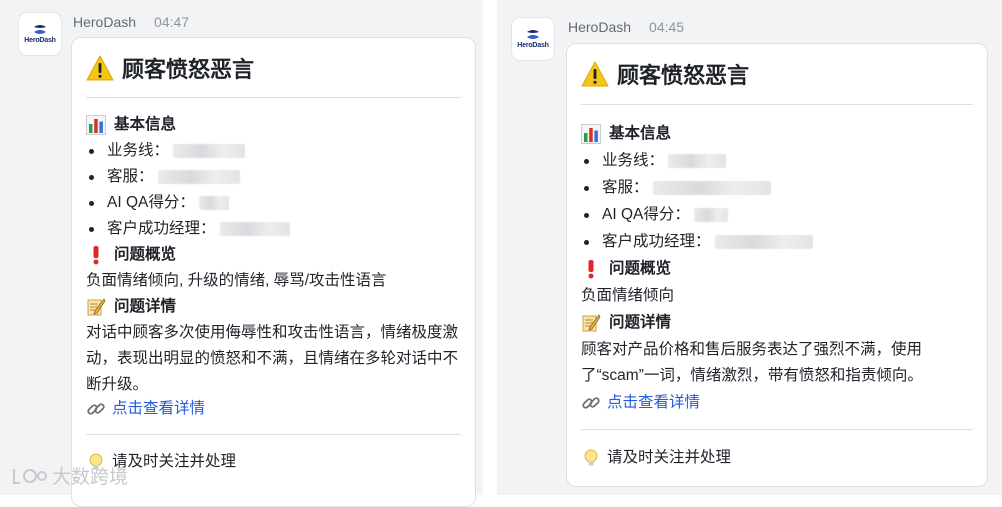 This screenshot has height=507, width=1002. Describe the element at coordinates (752, 349) in the screenshot. I see `details-line: 顾客对产品价格和售后服务表达了强烈不满，使用` at that location.